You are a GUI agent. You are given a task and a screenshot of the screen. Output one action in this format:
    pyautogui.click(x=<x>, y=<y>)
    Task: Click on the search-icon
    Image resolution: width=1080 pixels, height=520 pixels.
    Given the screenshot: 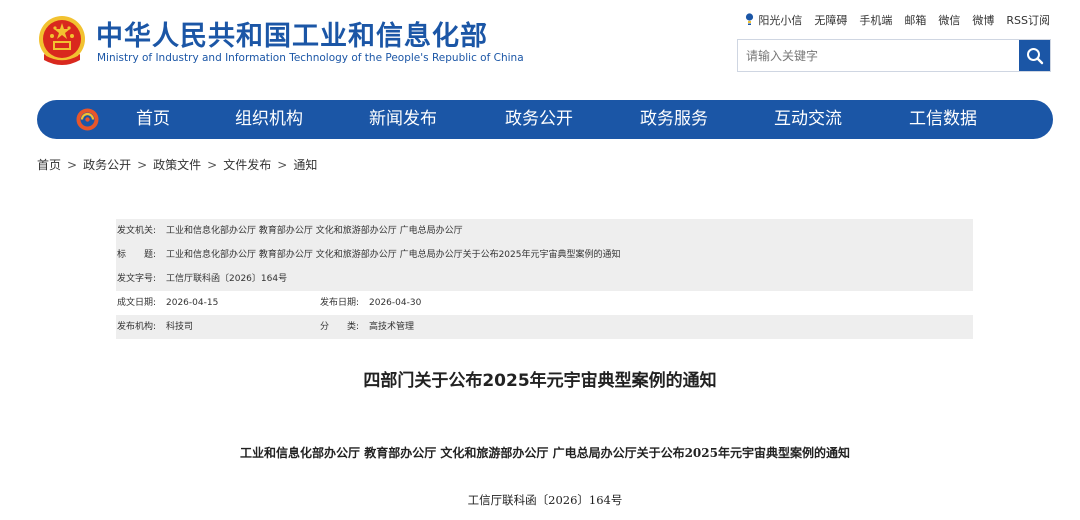 What is the action you would take?
    pyautogui.click(x=1034, y=55)
    